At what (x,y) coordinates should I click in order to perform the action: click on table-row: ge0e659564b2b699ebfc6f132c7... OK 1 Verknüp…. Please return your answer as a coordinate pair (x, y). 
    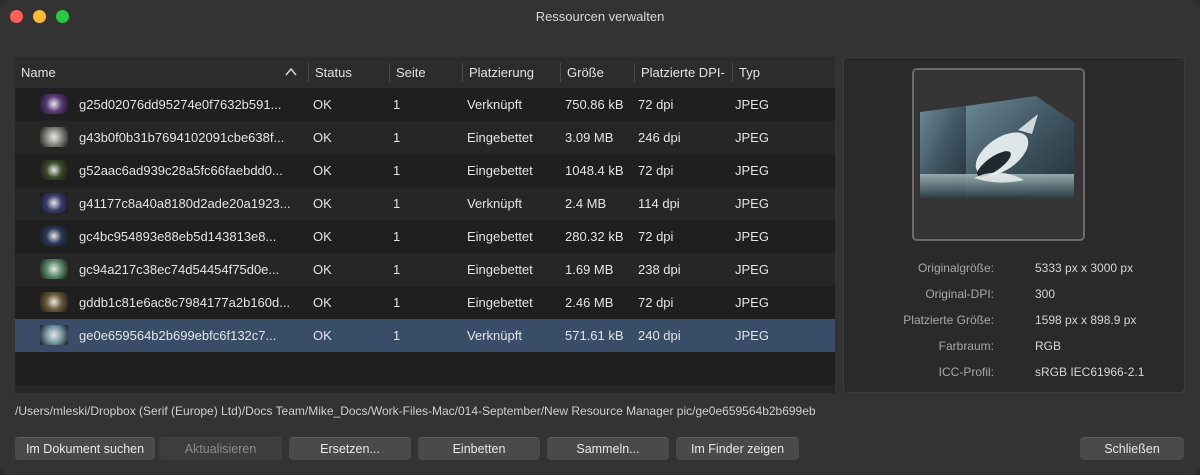
    Looking at the image, I should click on (425, 335).